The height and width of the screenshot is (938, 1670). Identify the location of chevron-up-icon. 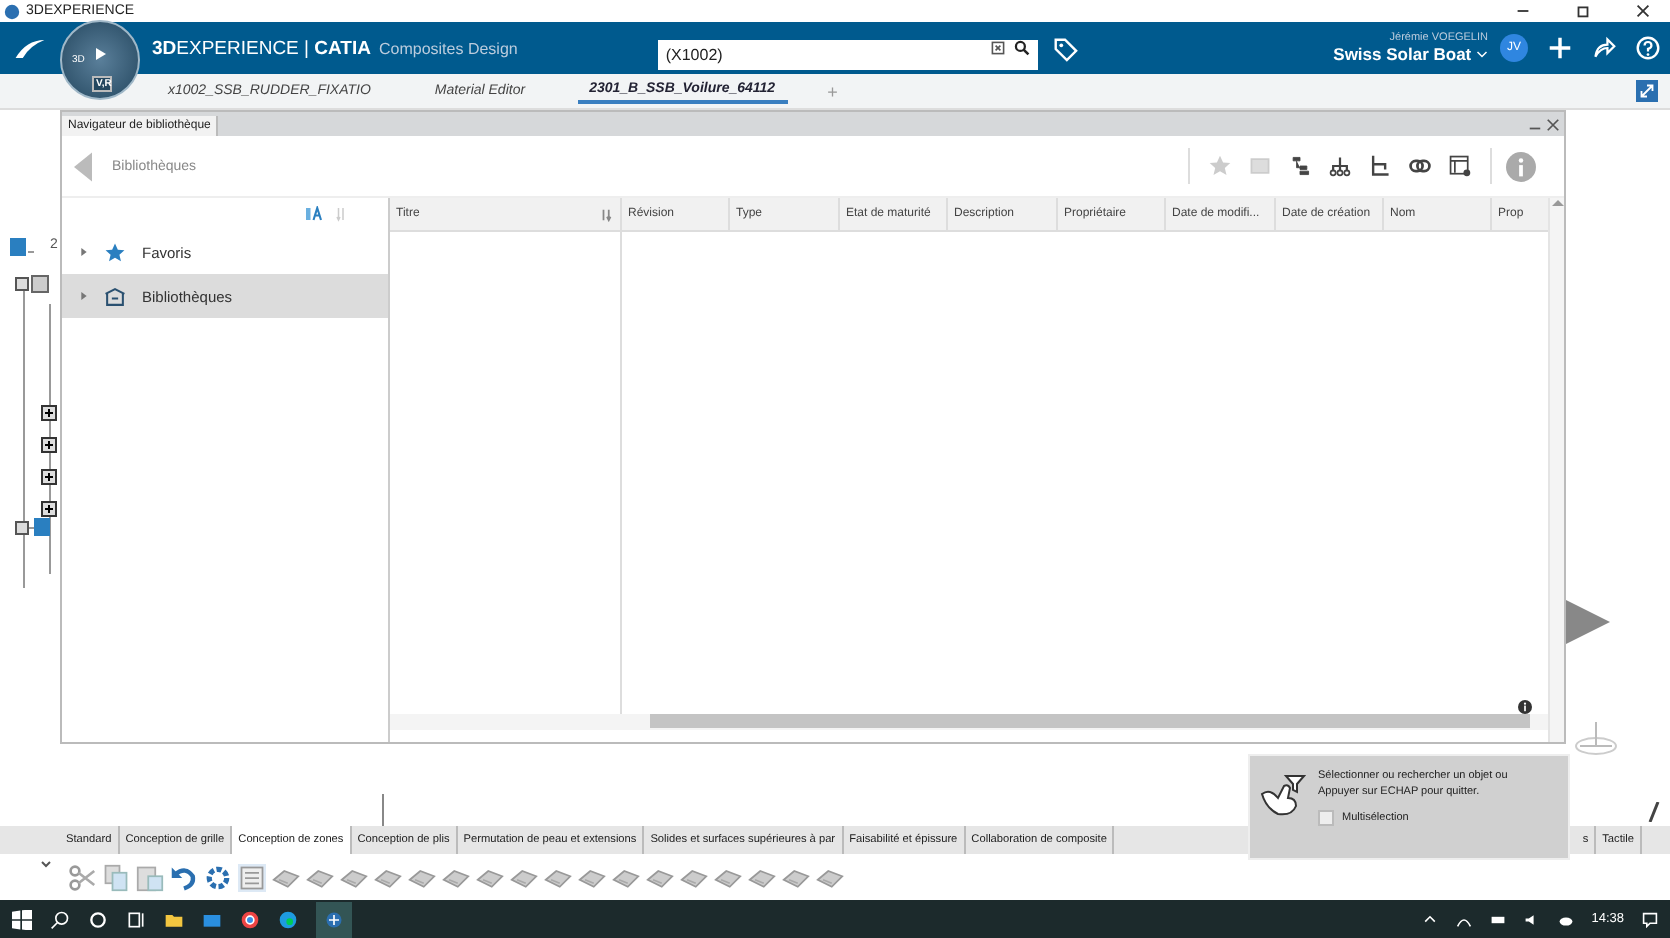
(1429, 919).